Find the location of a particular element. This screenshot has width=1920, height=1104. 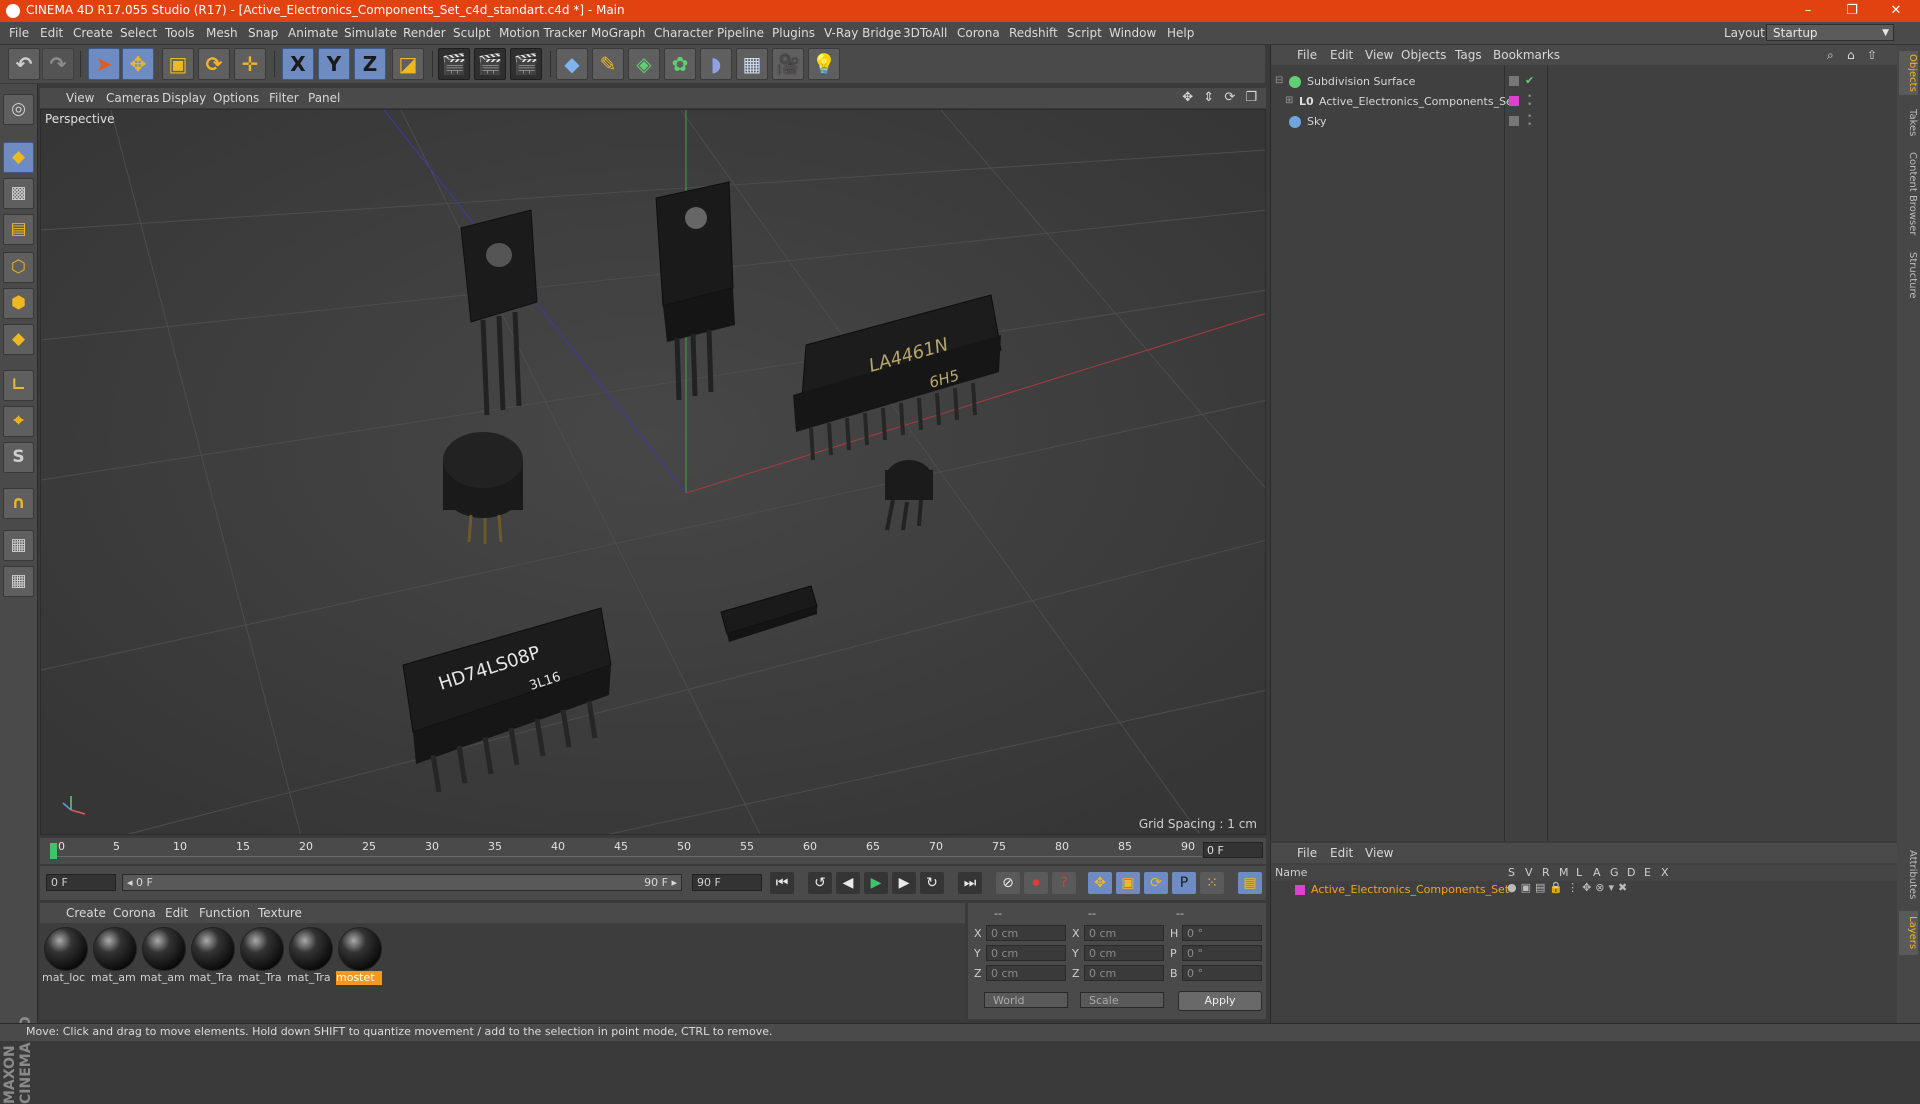

position-y-field: 0 cm is located at coordinates (1026, 953).